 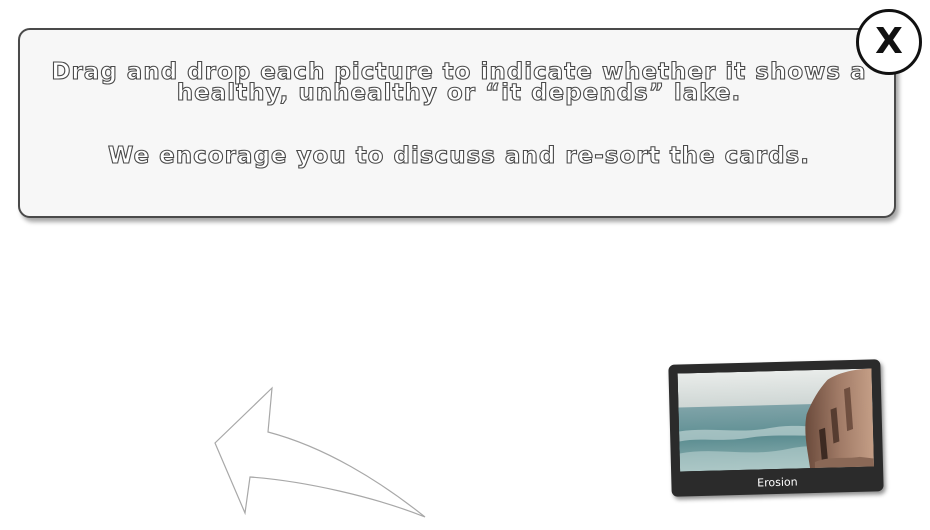 I want to click on close-button: X, so click(x=889, y=42).